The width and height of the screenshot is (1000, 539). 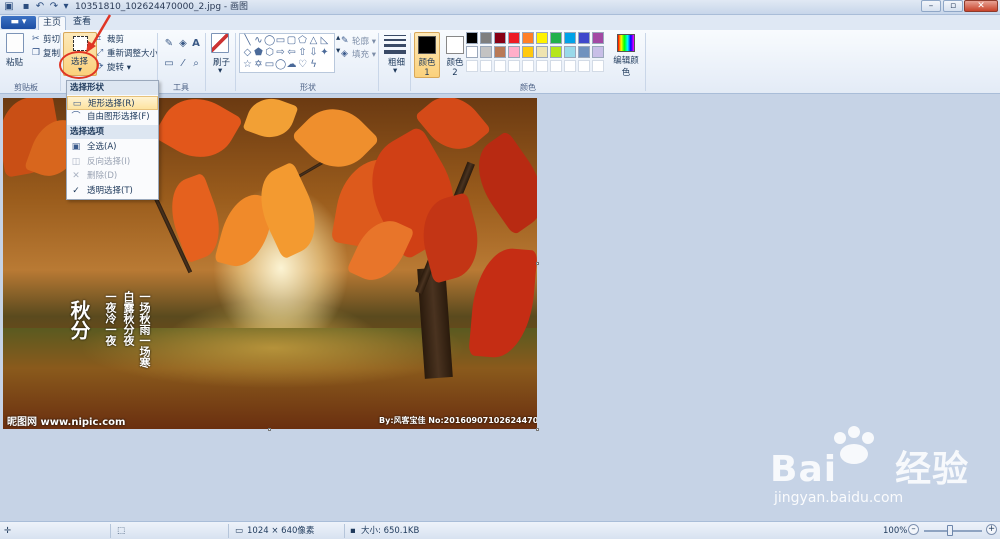 I want to click on oval-callout-shape-icon: ◯, so click(x=280, y=64).